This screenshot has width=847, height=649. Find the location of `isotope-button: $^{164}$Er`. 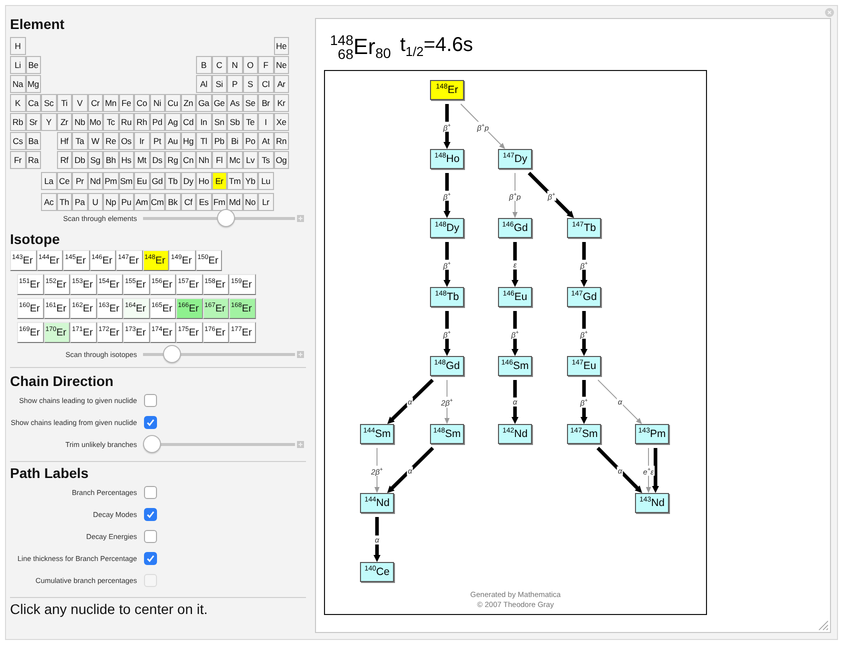

isotope-button: $^{164}$Er is located at coordinates (136, 308).